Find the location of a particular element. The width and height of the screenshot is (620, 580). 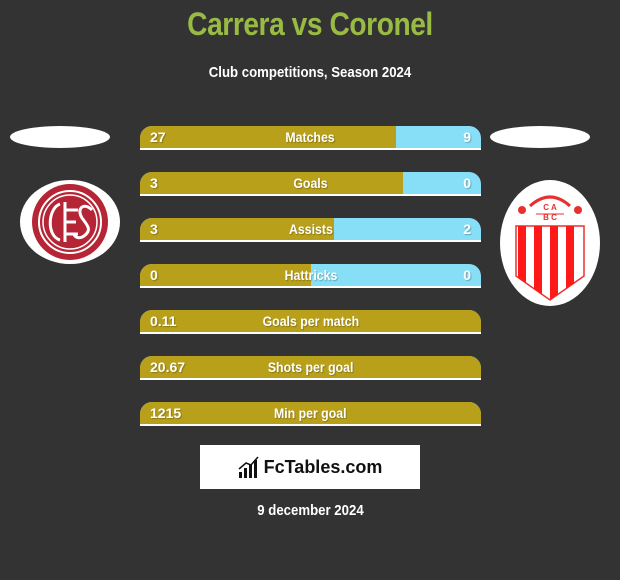

left-team-name-placeholder is located at coordinates (60, 137).